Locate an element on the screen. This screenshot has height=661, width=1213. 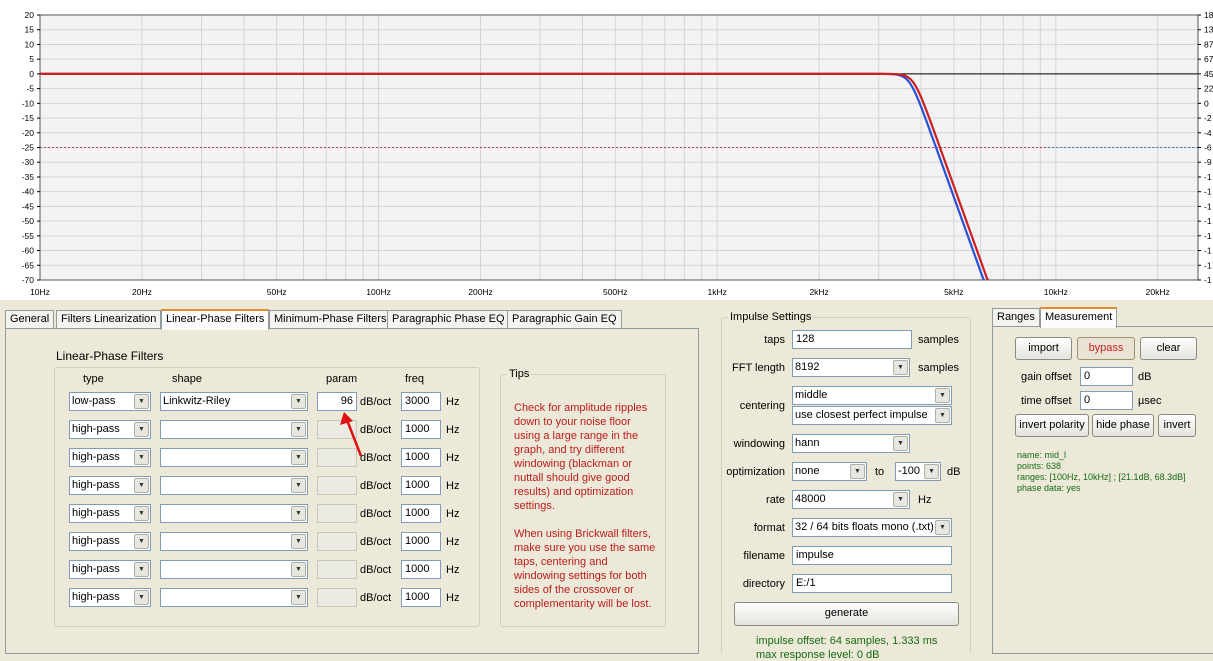
impulse-offset-status: impulse offset: 64 samples, 1.333 ms is located at coordinates (847, 641).